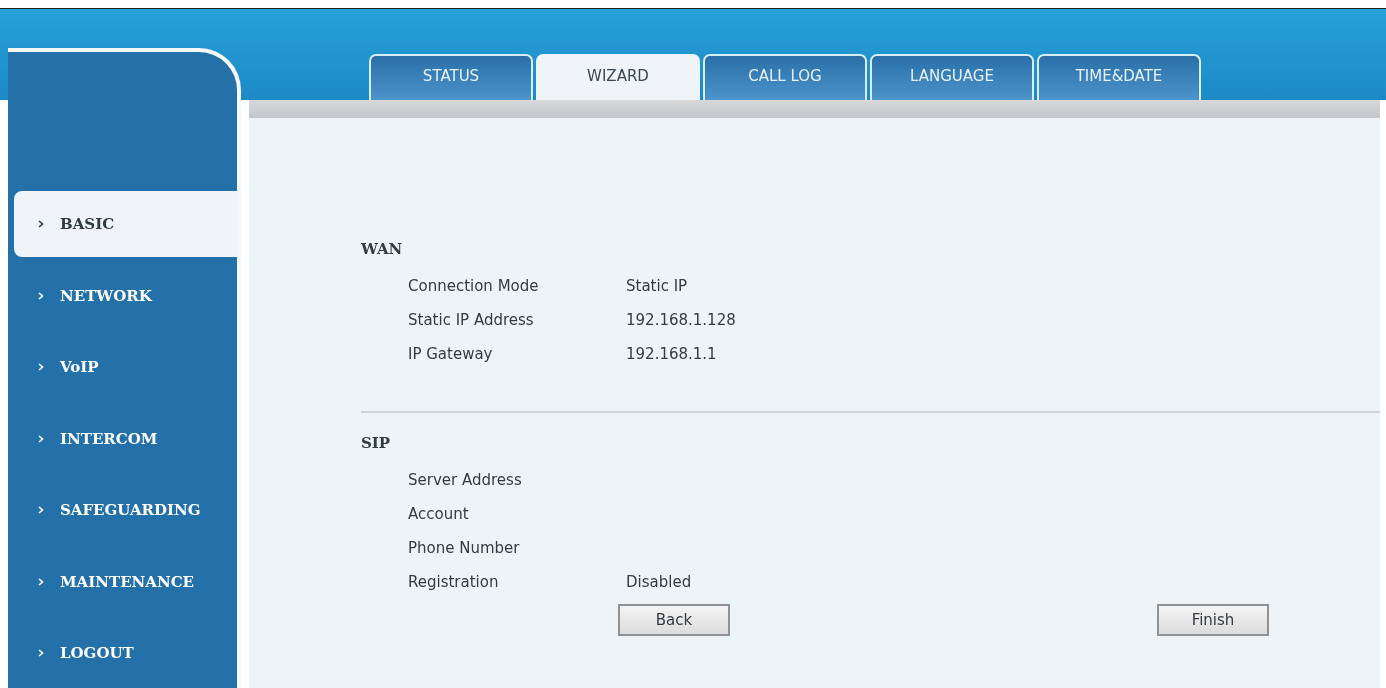 The image size is (1386, 688). Describe the element at coordinates (376, 443) in the screenshot. I see `section-heading: SIP` at that location.